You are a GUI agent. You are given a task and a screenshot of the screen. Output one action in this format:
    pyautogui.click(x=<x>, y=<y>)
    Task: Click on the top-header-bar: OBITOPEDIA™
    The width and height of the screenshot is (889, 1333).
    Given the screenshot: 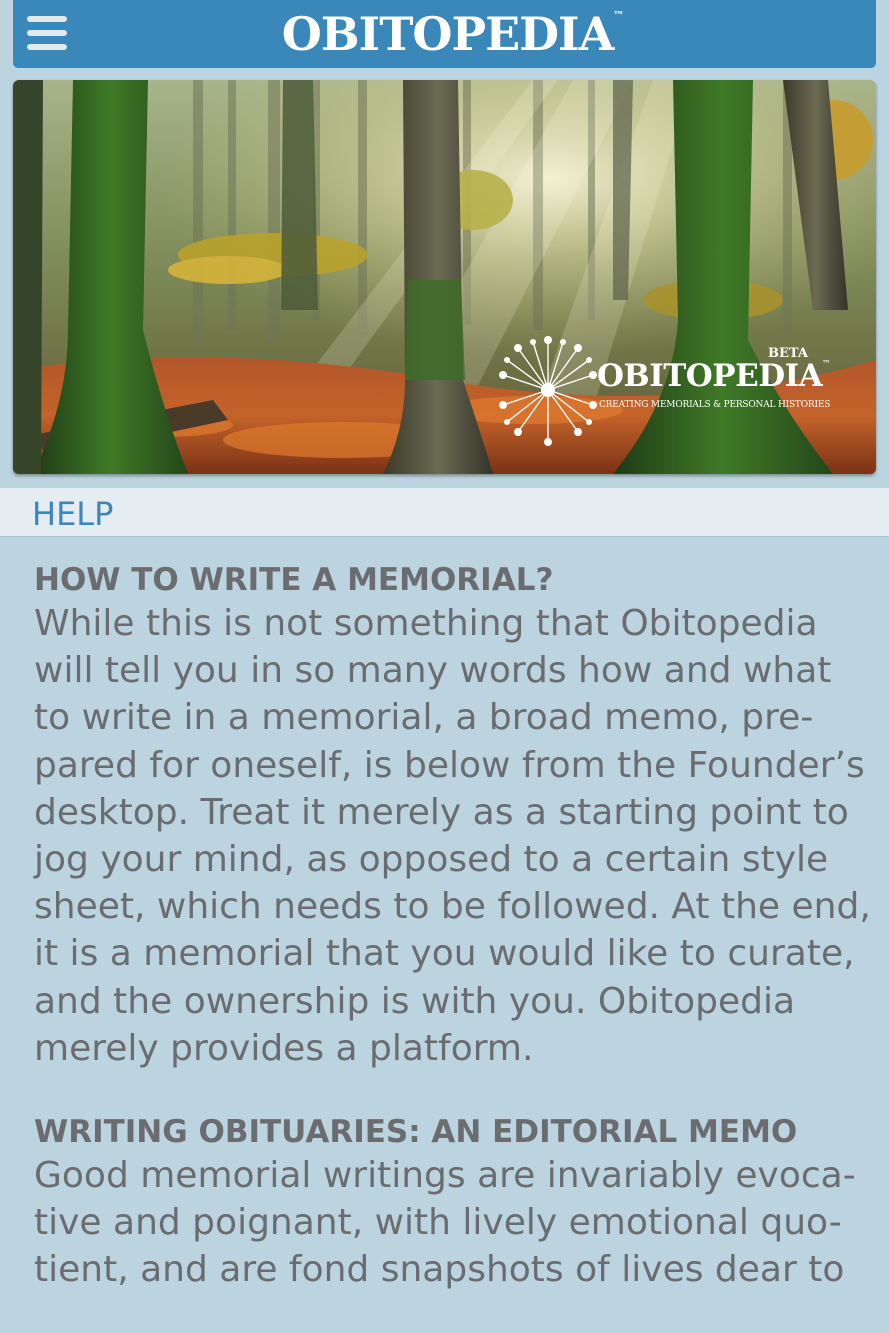 What is the action you would take?
    pyautogui.click(x=444, y=34)
    